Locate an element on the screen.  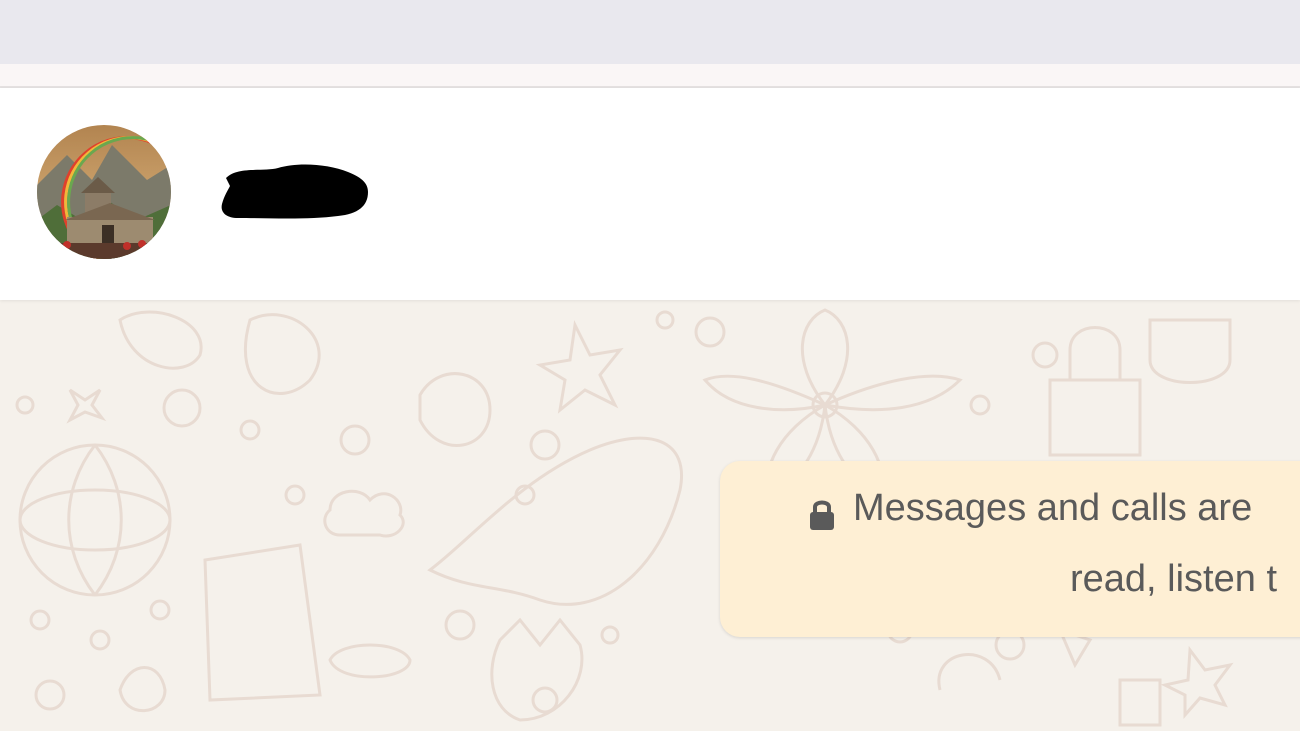
contact-name-redacted is located at coordinates (294, 190).